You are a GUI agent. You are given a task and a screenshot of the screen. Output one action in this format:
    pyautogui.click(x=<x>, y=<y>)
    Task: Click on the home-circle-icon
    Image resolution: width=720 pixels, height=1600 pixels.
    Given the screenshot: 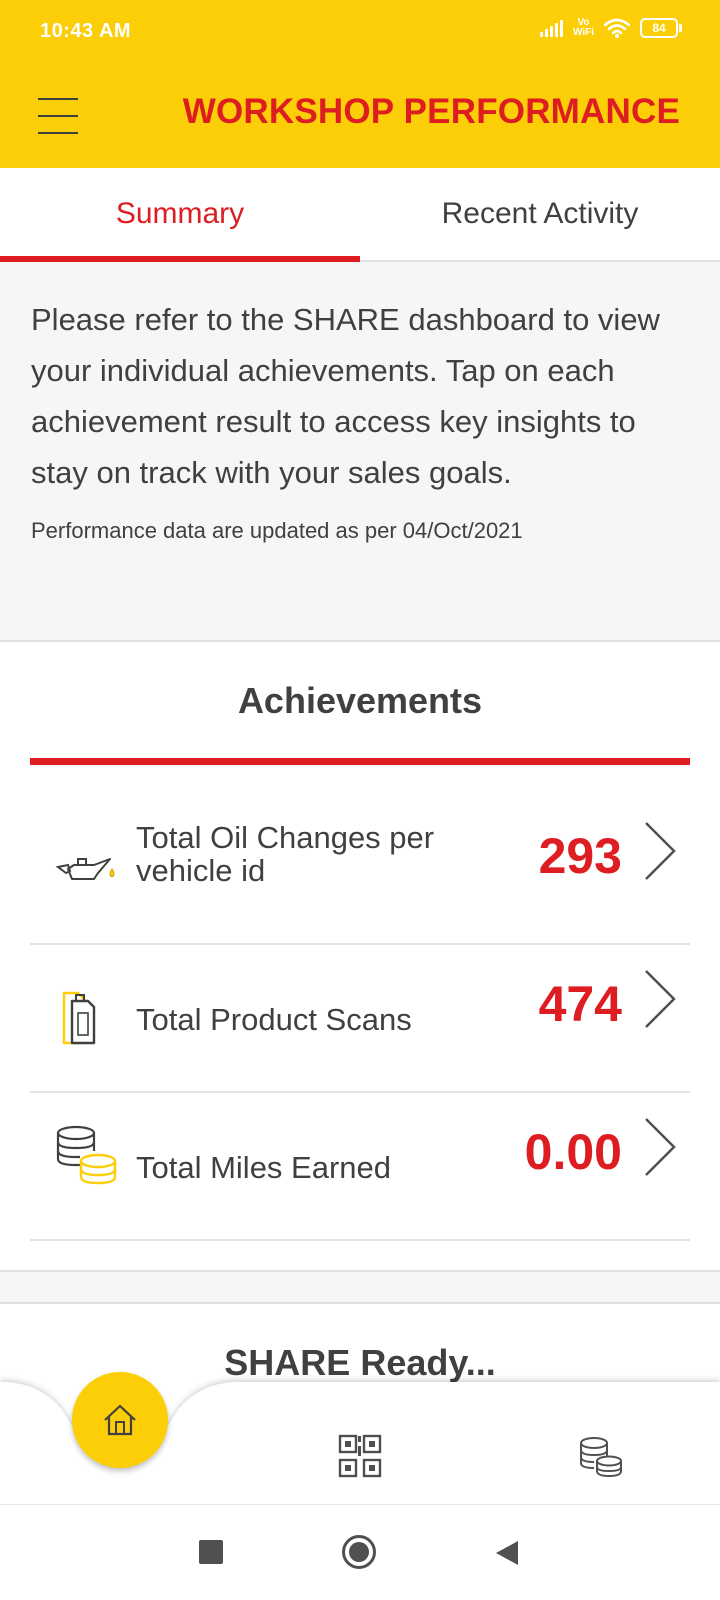 What is the action you would take?
    pyautogui.click(x=359, y=1552)
    